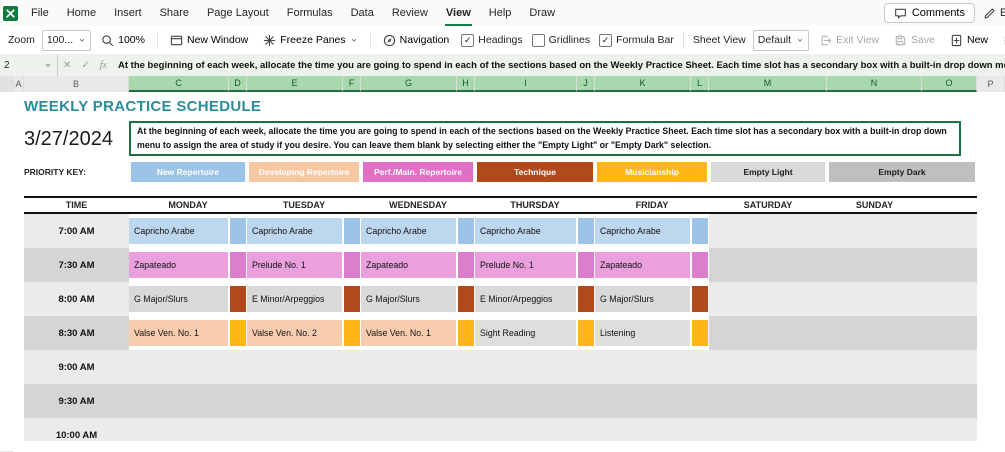  Describe the element at coordinates (188, 205) in the screenshot. I see `header-monday: MONDAY` at that location.